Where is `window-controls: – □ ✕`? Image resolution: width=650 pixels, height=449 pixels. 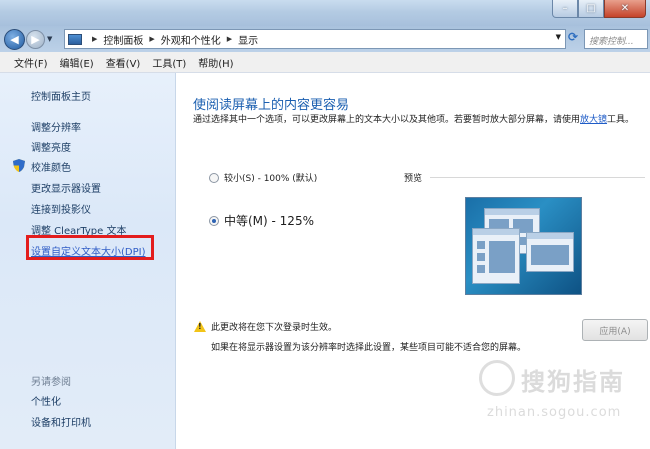 window-controls: – □ ✕ is located at coordinates (599, 9).